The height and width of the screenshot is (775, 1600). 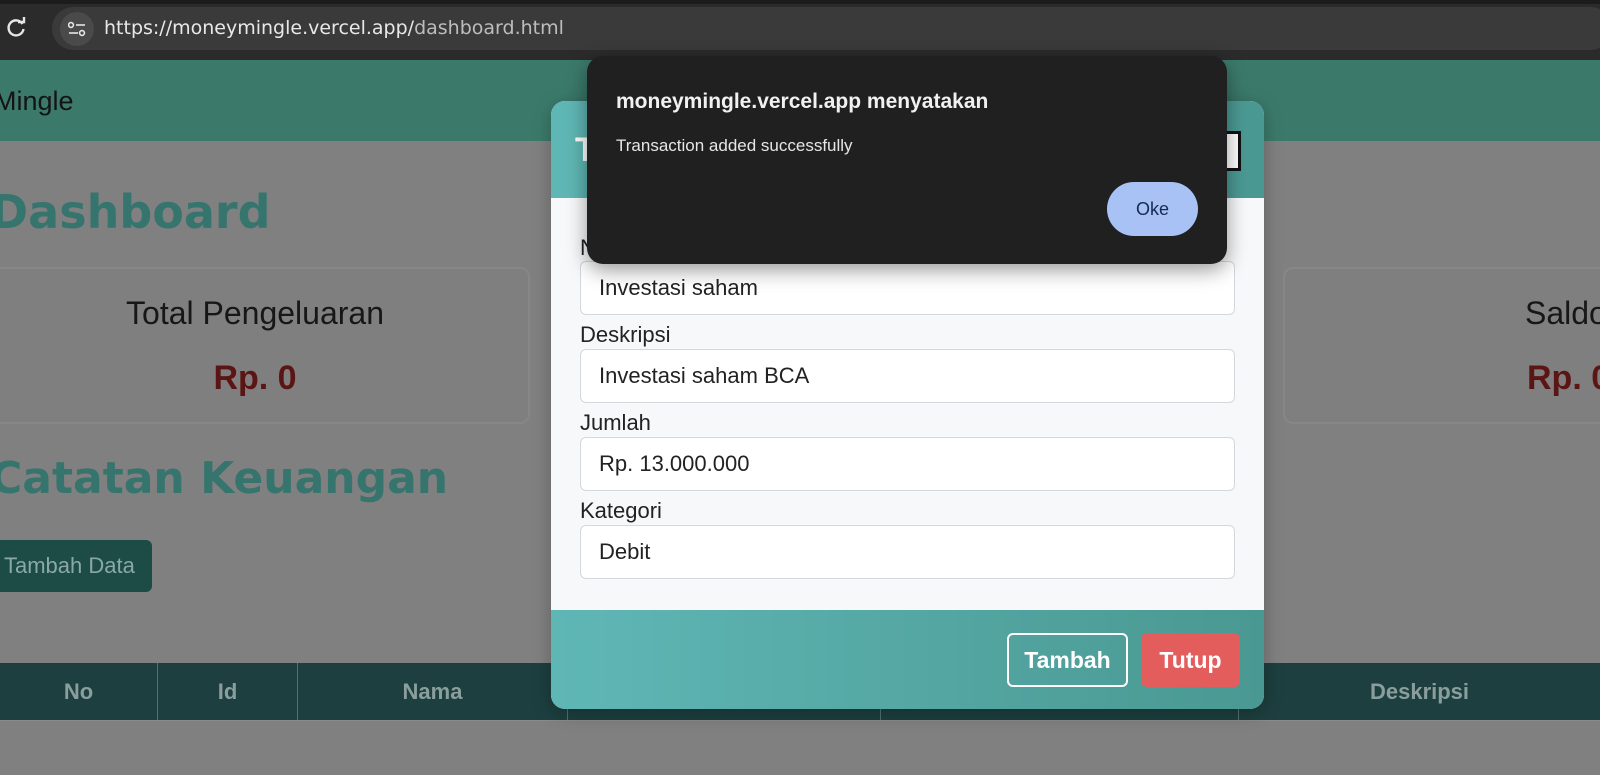 What do you see at coordinates (802, 101) in the screenshot?
I see `alert-title: moneymingle.vercel.app menyatakan` at bounding box center [802, 101].